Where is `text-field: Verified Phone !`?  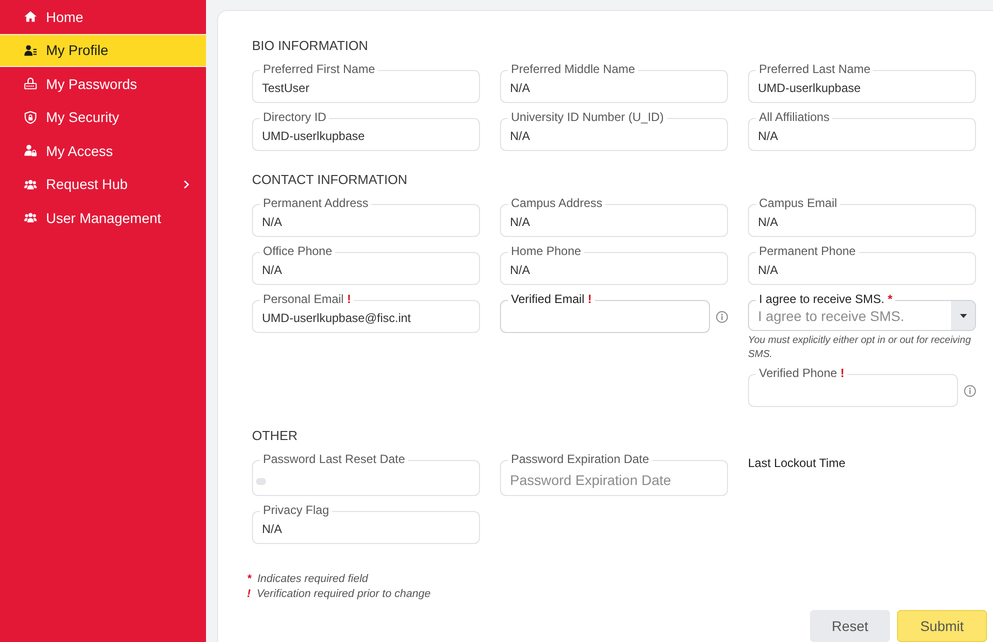 text-field: Verified Phone ! is located at coordinates (853, 386).